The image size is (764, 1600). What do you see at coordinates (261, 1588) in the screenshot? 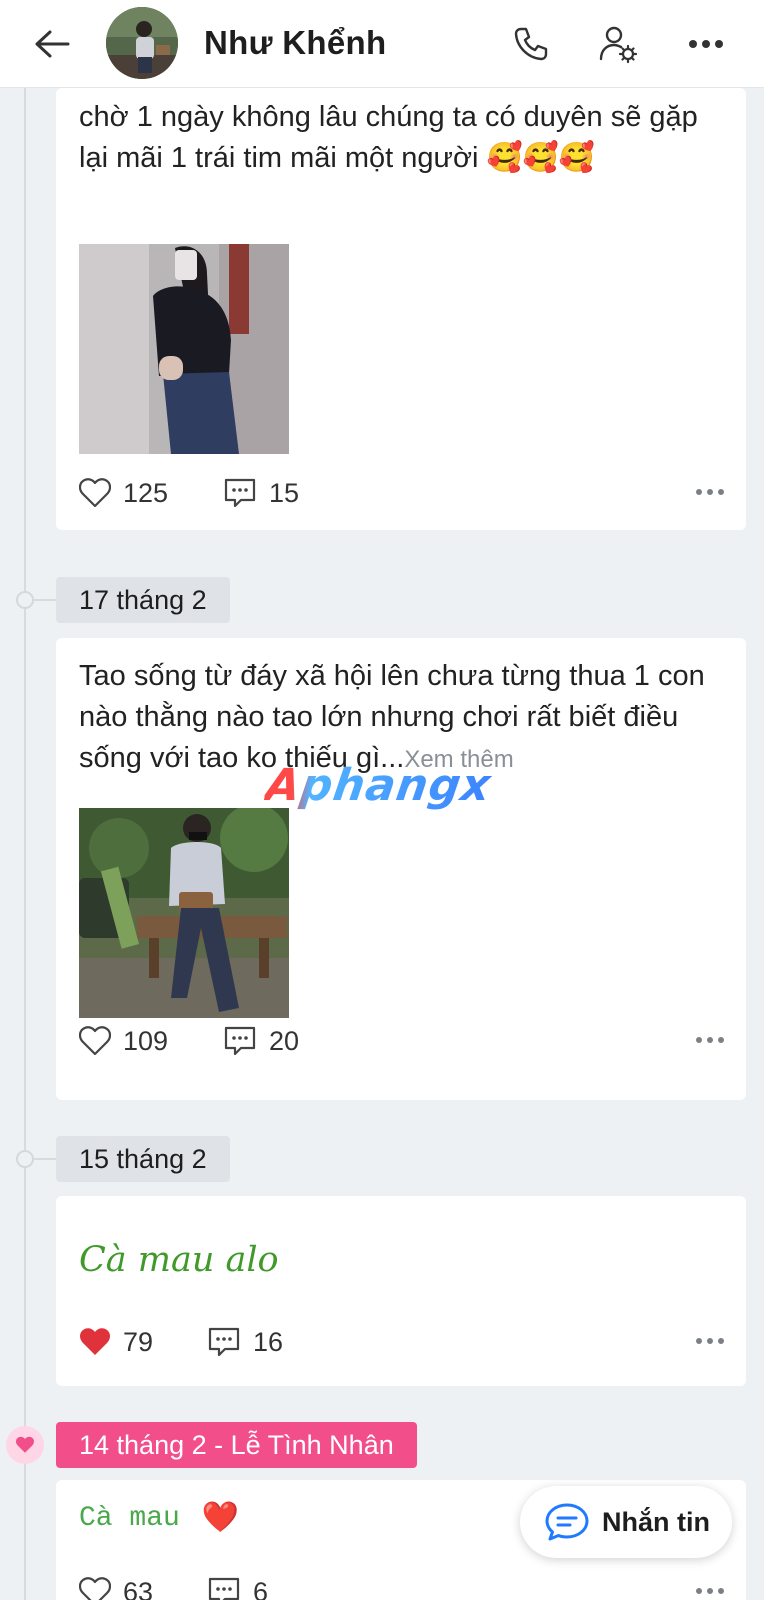
I see `comment-count: 6` at bounding box center [261, 1588].